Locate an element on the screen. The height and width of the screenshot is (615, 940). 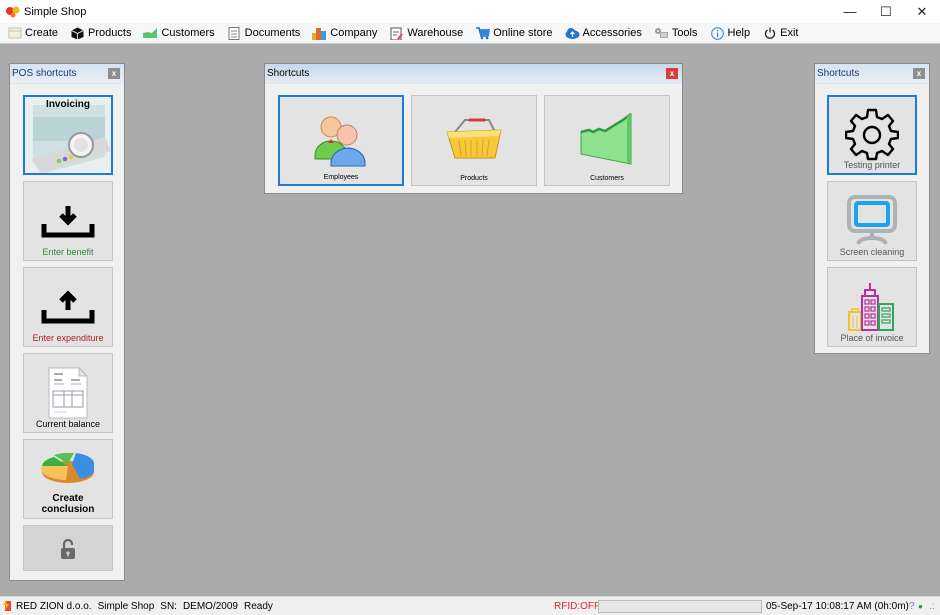
menu-accessories: Accessories is located at coordinates (603, 33).